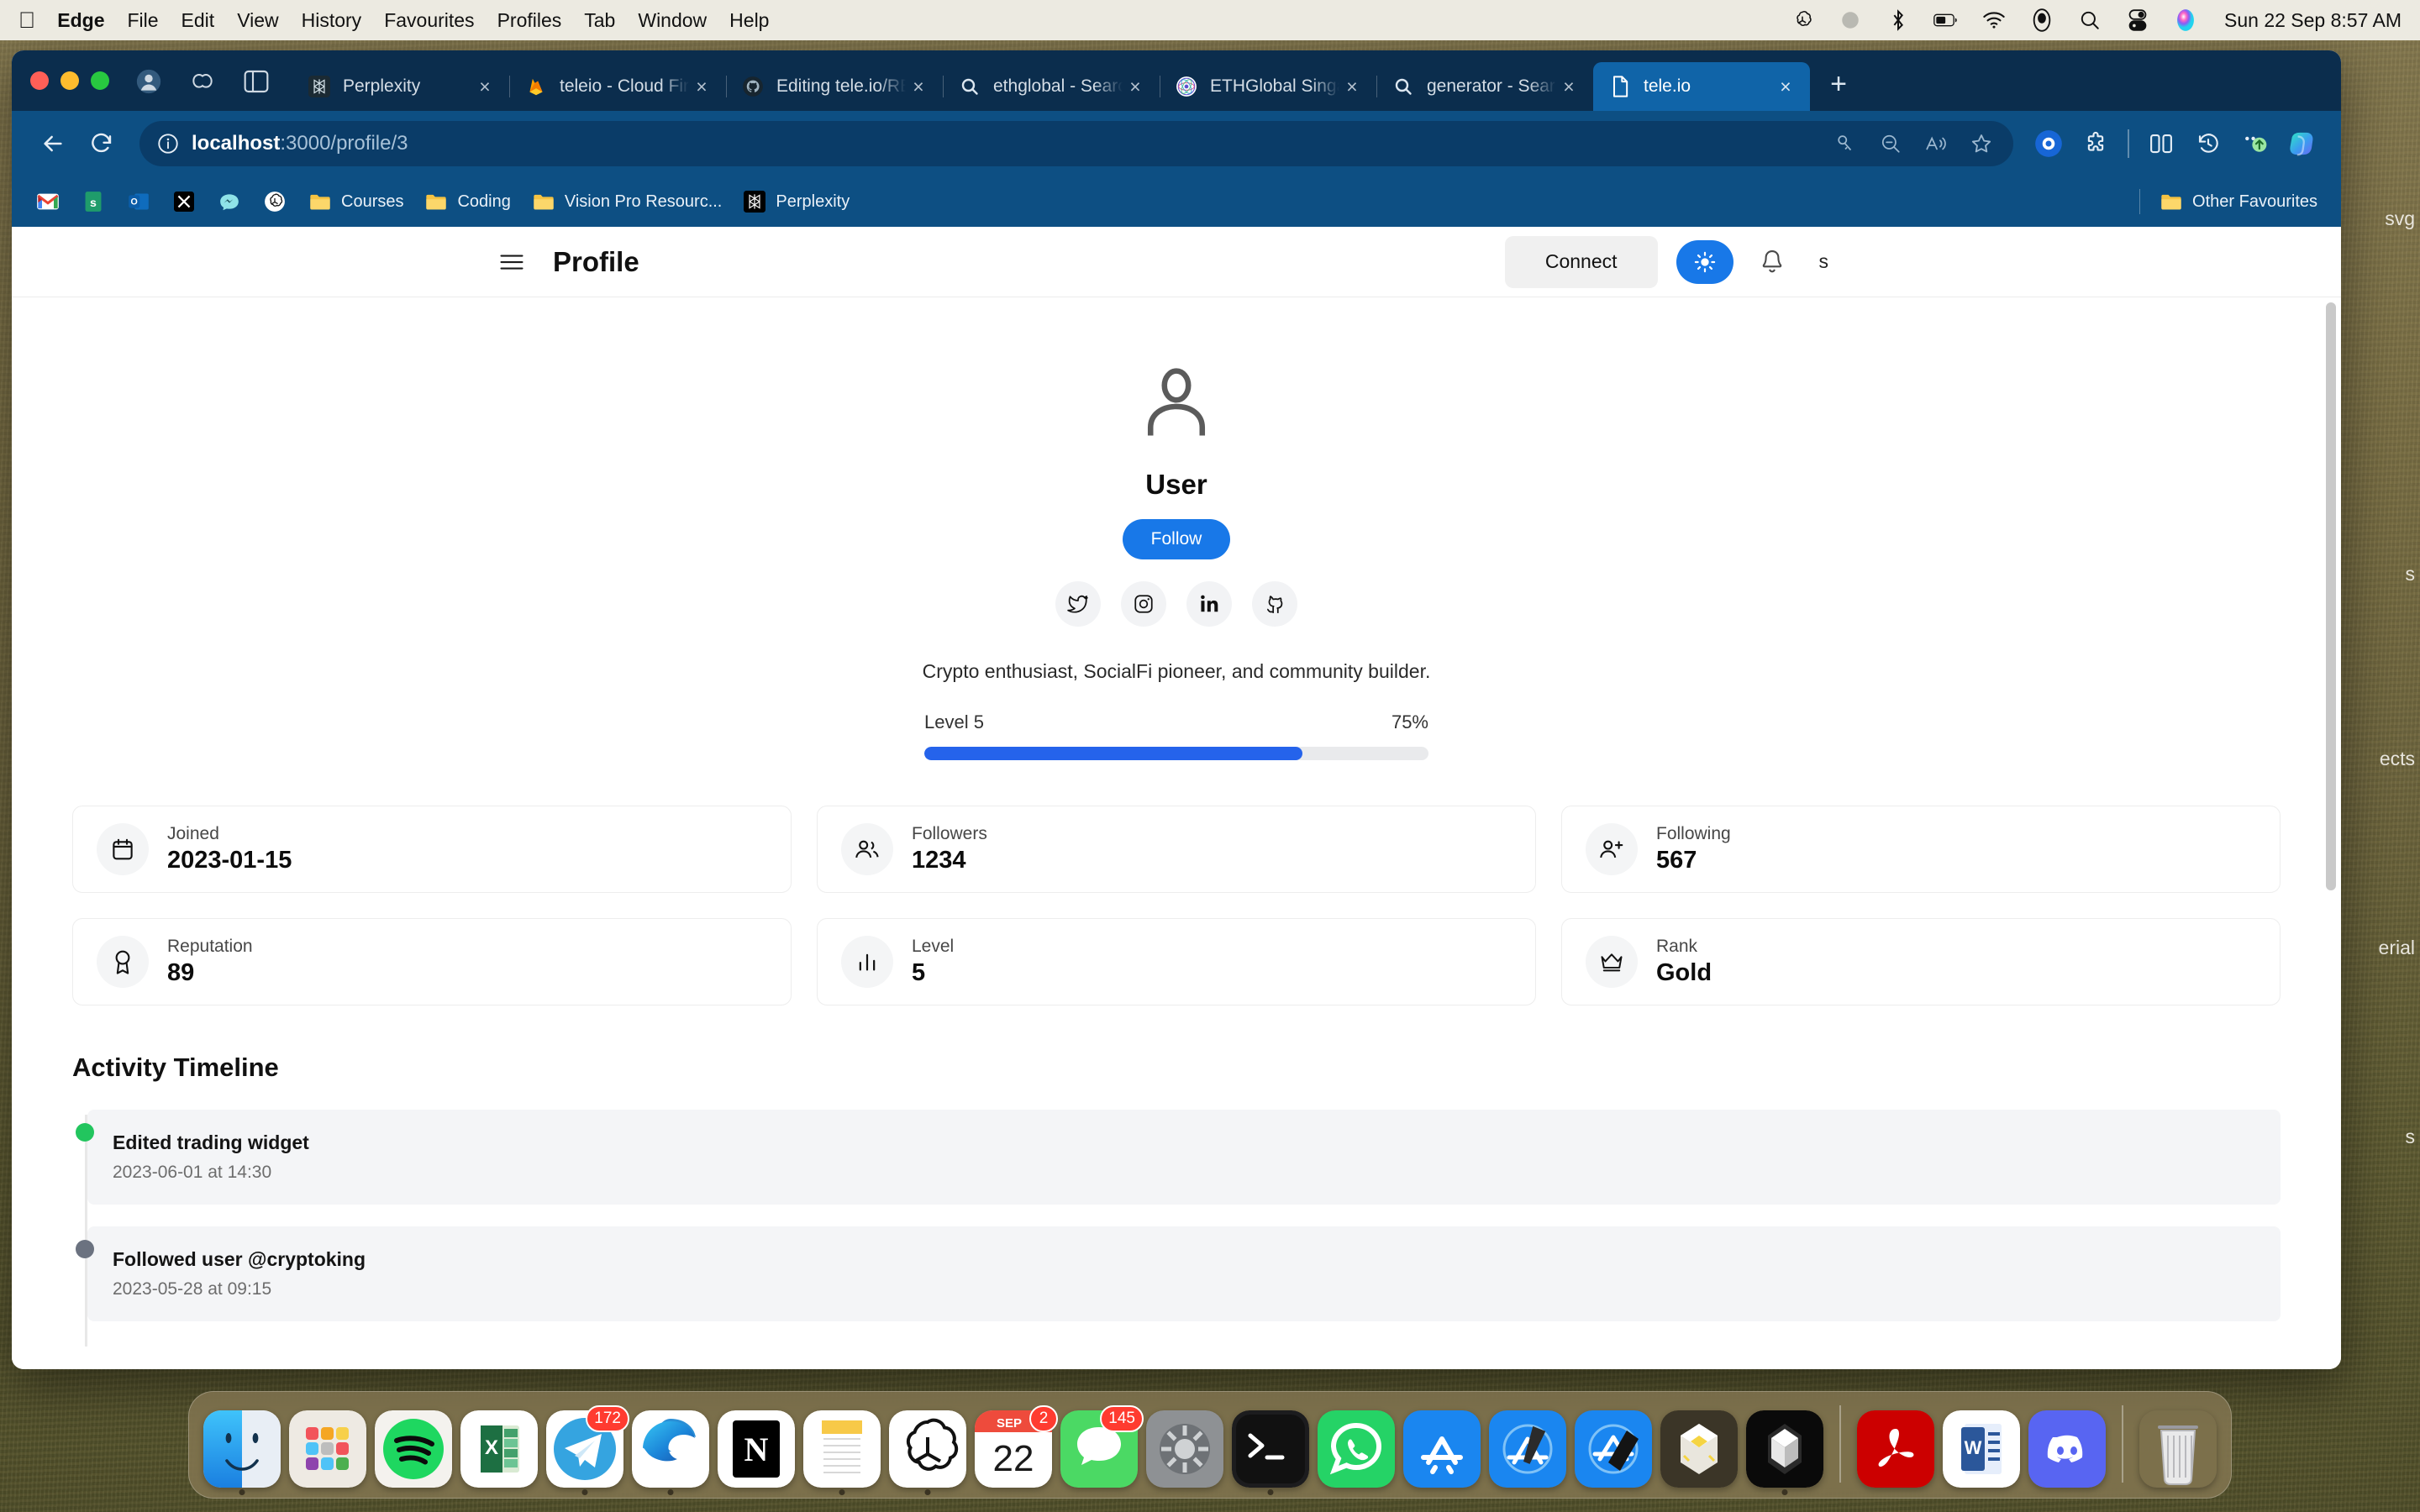 The image size is (2420, 1512). I want to click on minimize-window-button, so click(69, 80).